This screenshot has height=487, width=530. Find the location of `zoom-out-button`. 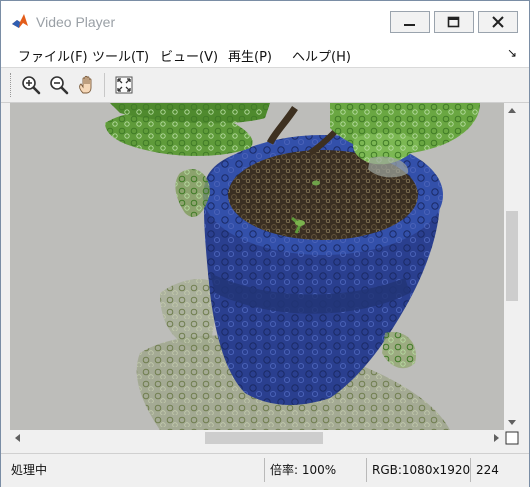

zoom-out-button is located at coordinates (59, 85).